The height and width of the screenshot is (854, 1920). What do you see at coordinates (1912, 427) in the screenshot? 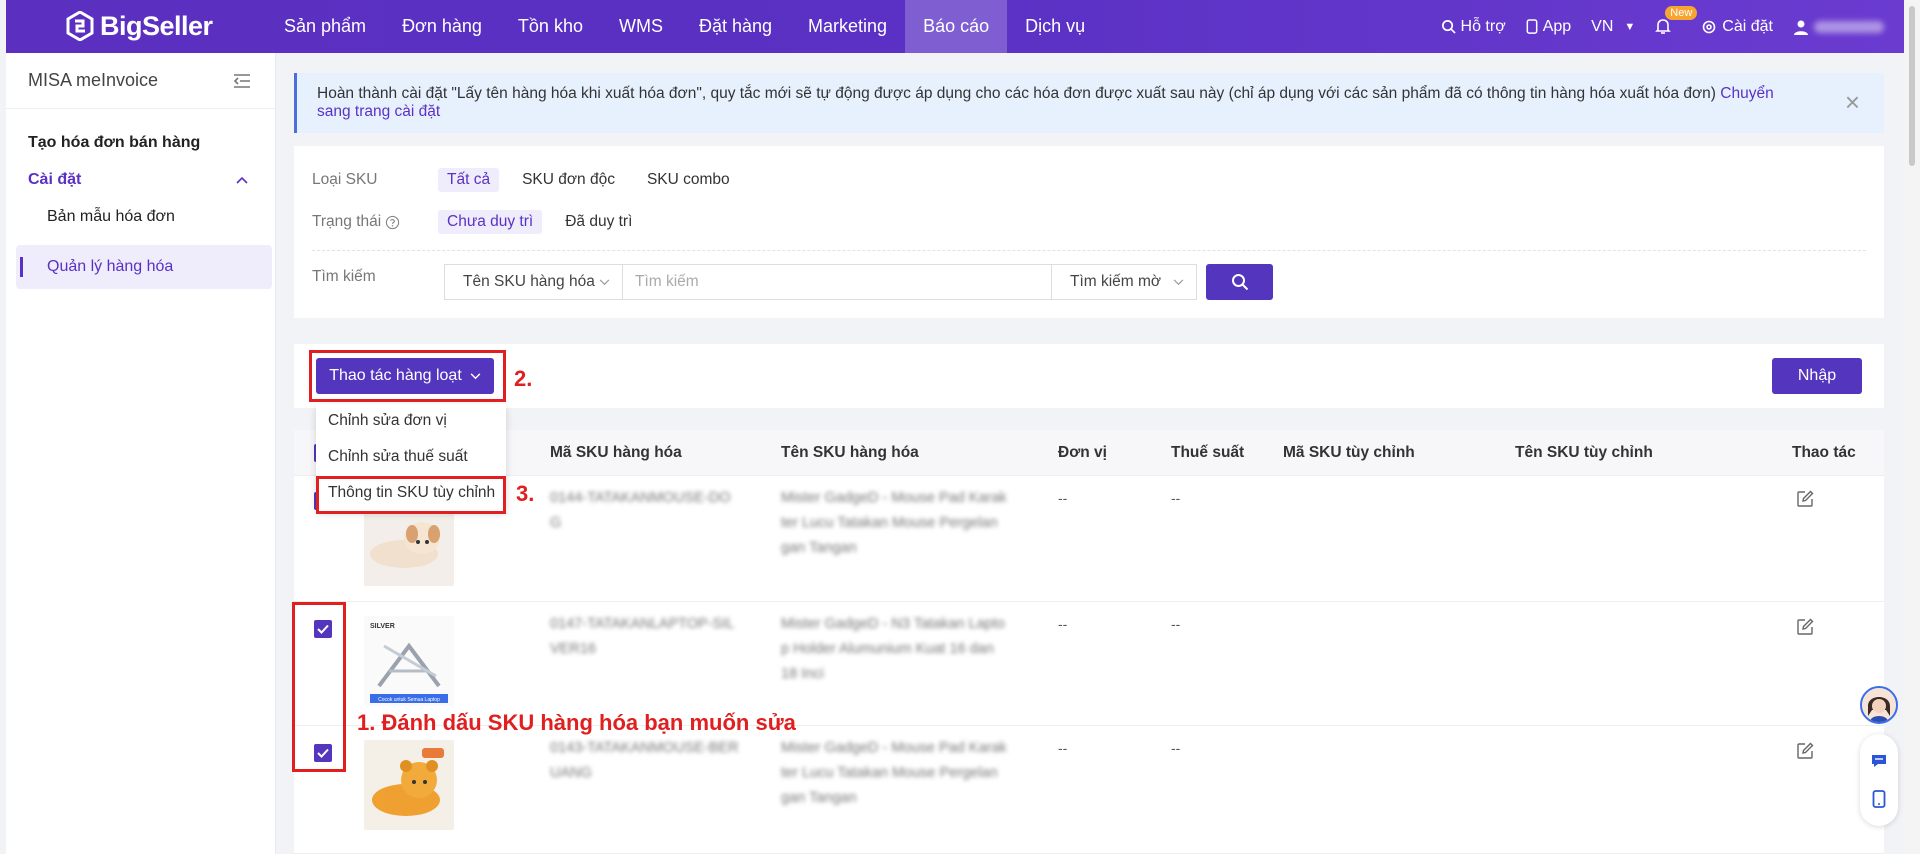
I see `page-scrollbar` at bounding box center [1912, 427].